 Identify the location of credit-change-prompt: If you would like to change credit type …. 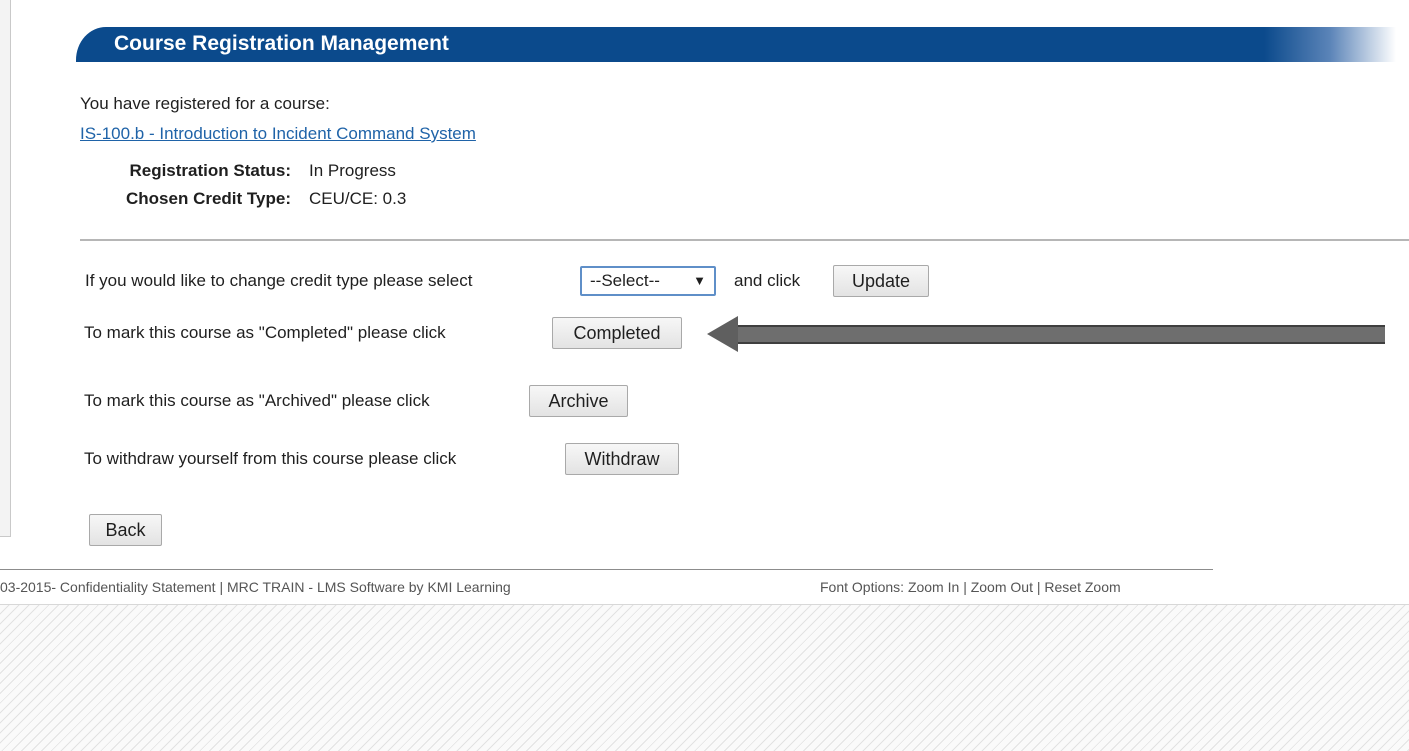
(279, 280).